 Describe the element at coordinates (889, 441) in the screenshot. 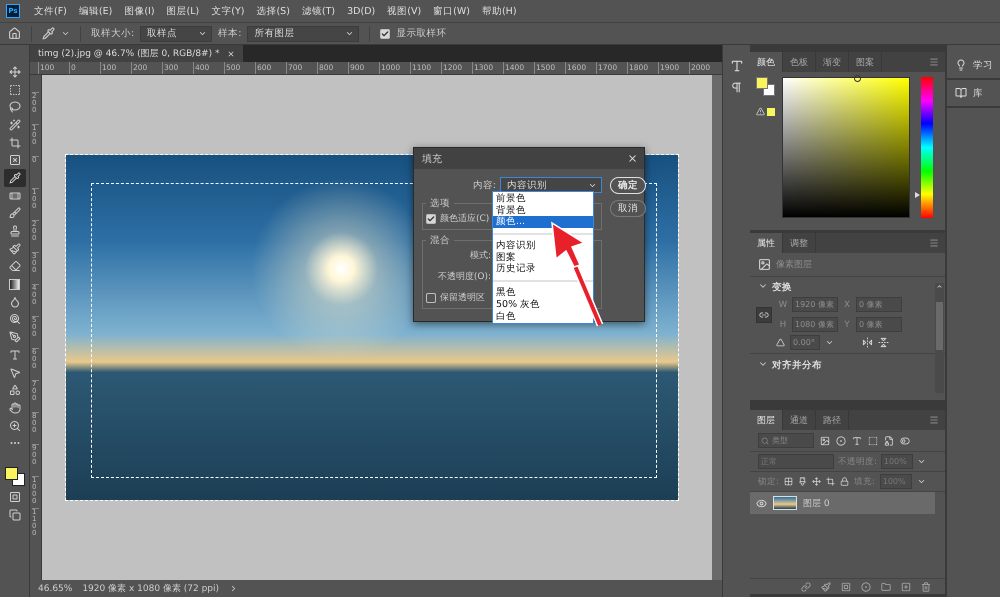

I see `smart-object-icon` at that location.